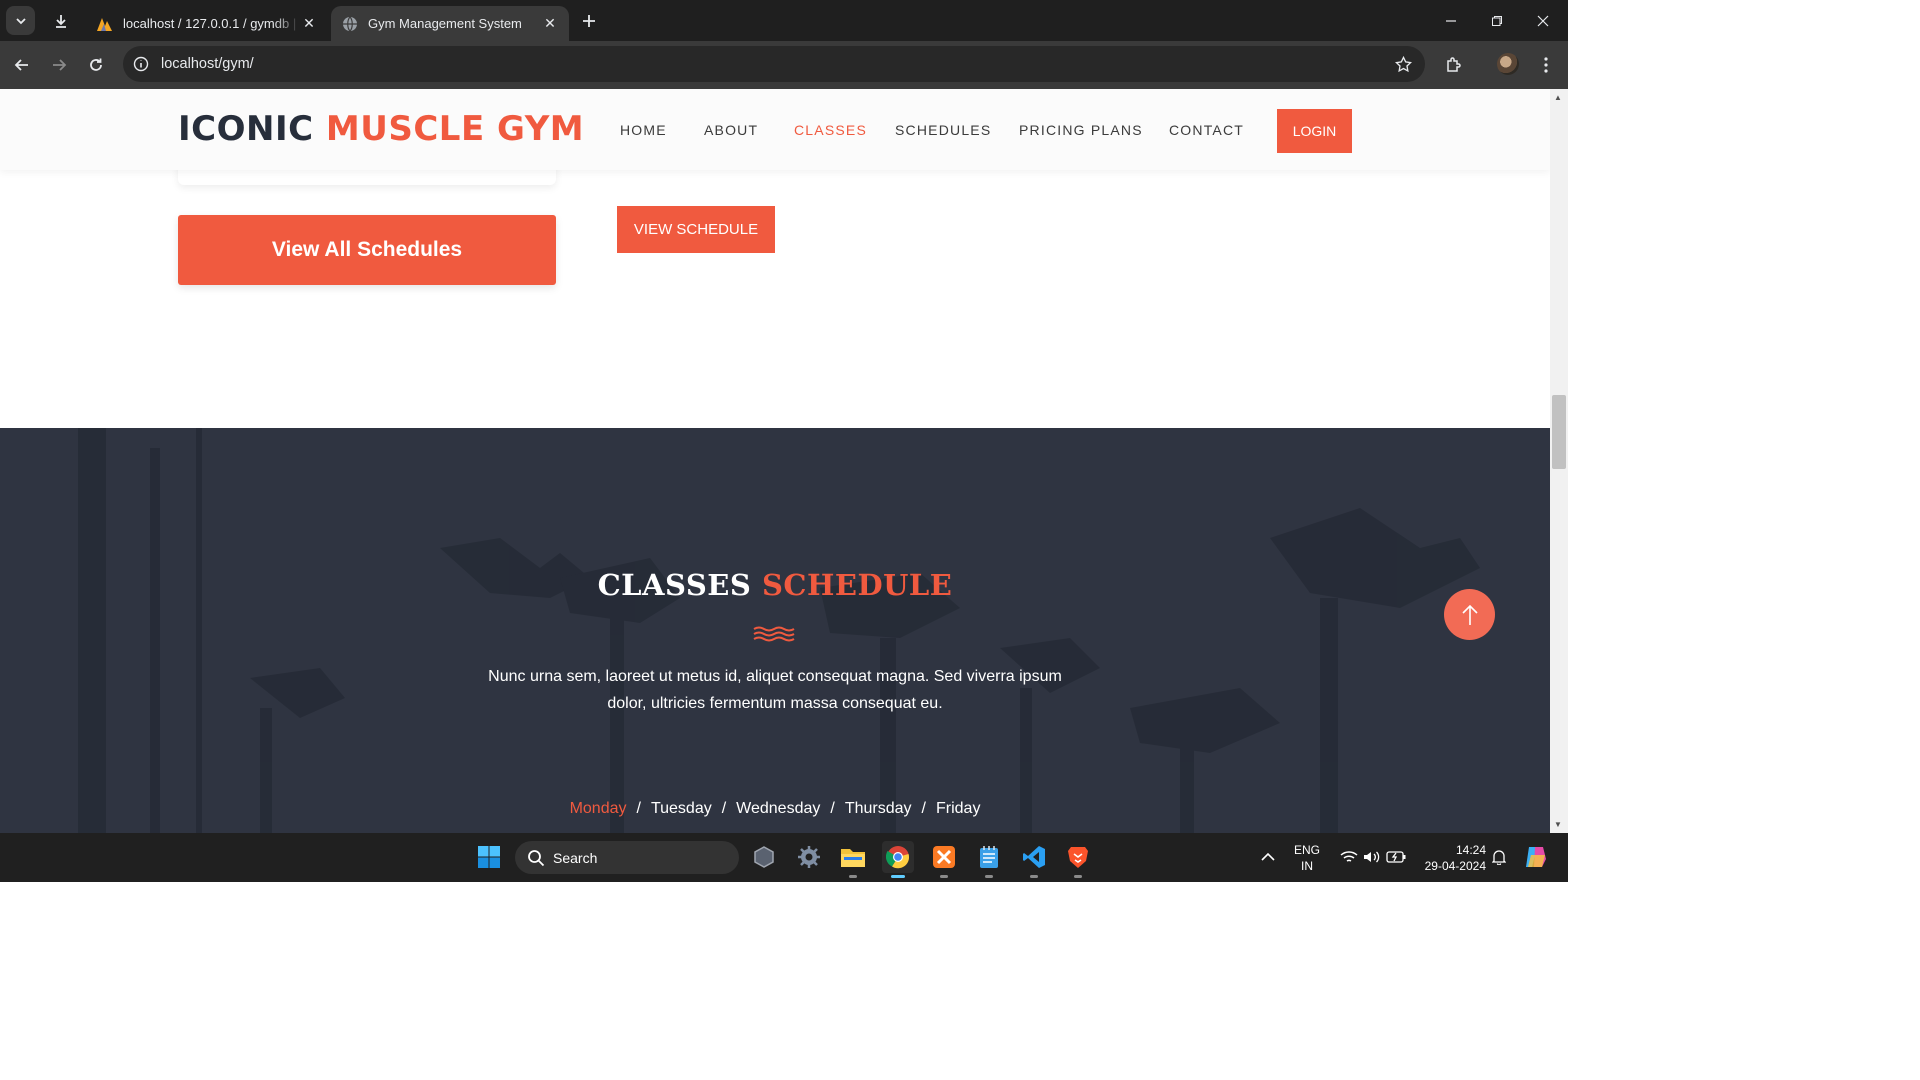  I want to click on taskbar-app-settings, so click(809, 857).